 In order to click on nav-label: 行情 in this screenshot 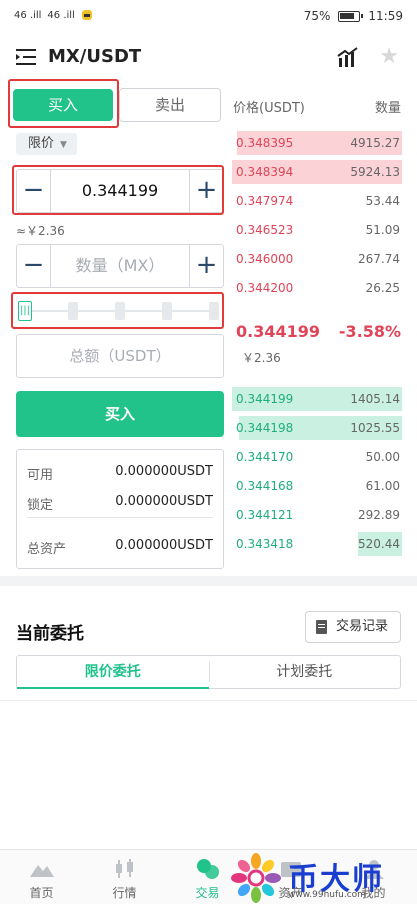, I will do `click(124, 893)`.